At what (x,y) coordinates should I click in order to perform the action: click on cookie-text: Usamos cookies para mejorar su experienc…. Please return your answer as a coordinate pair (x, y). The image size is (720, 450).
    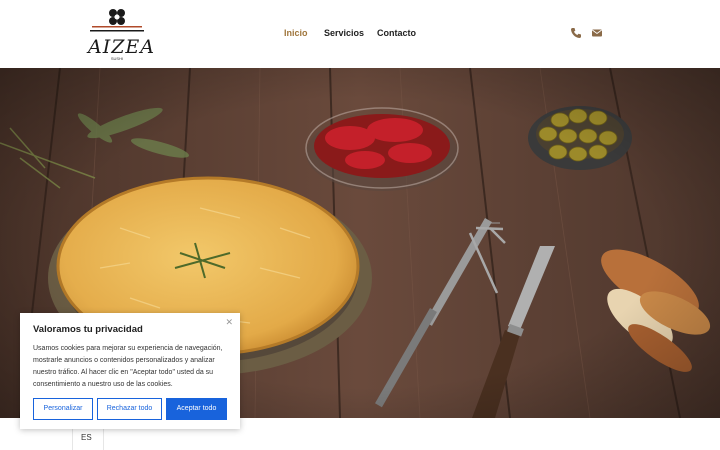
    Looking at the image, I should click on (128, 366).